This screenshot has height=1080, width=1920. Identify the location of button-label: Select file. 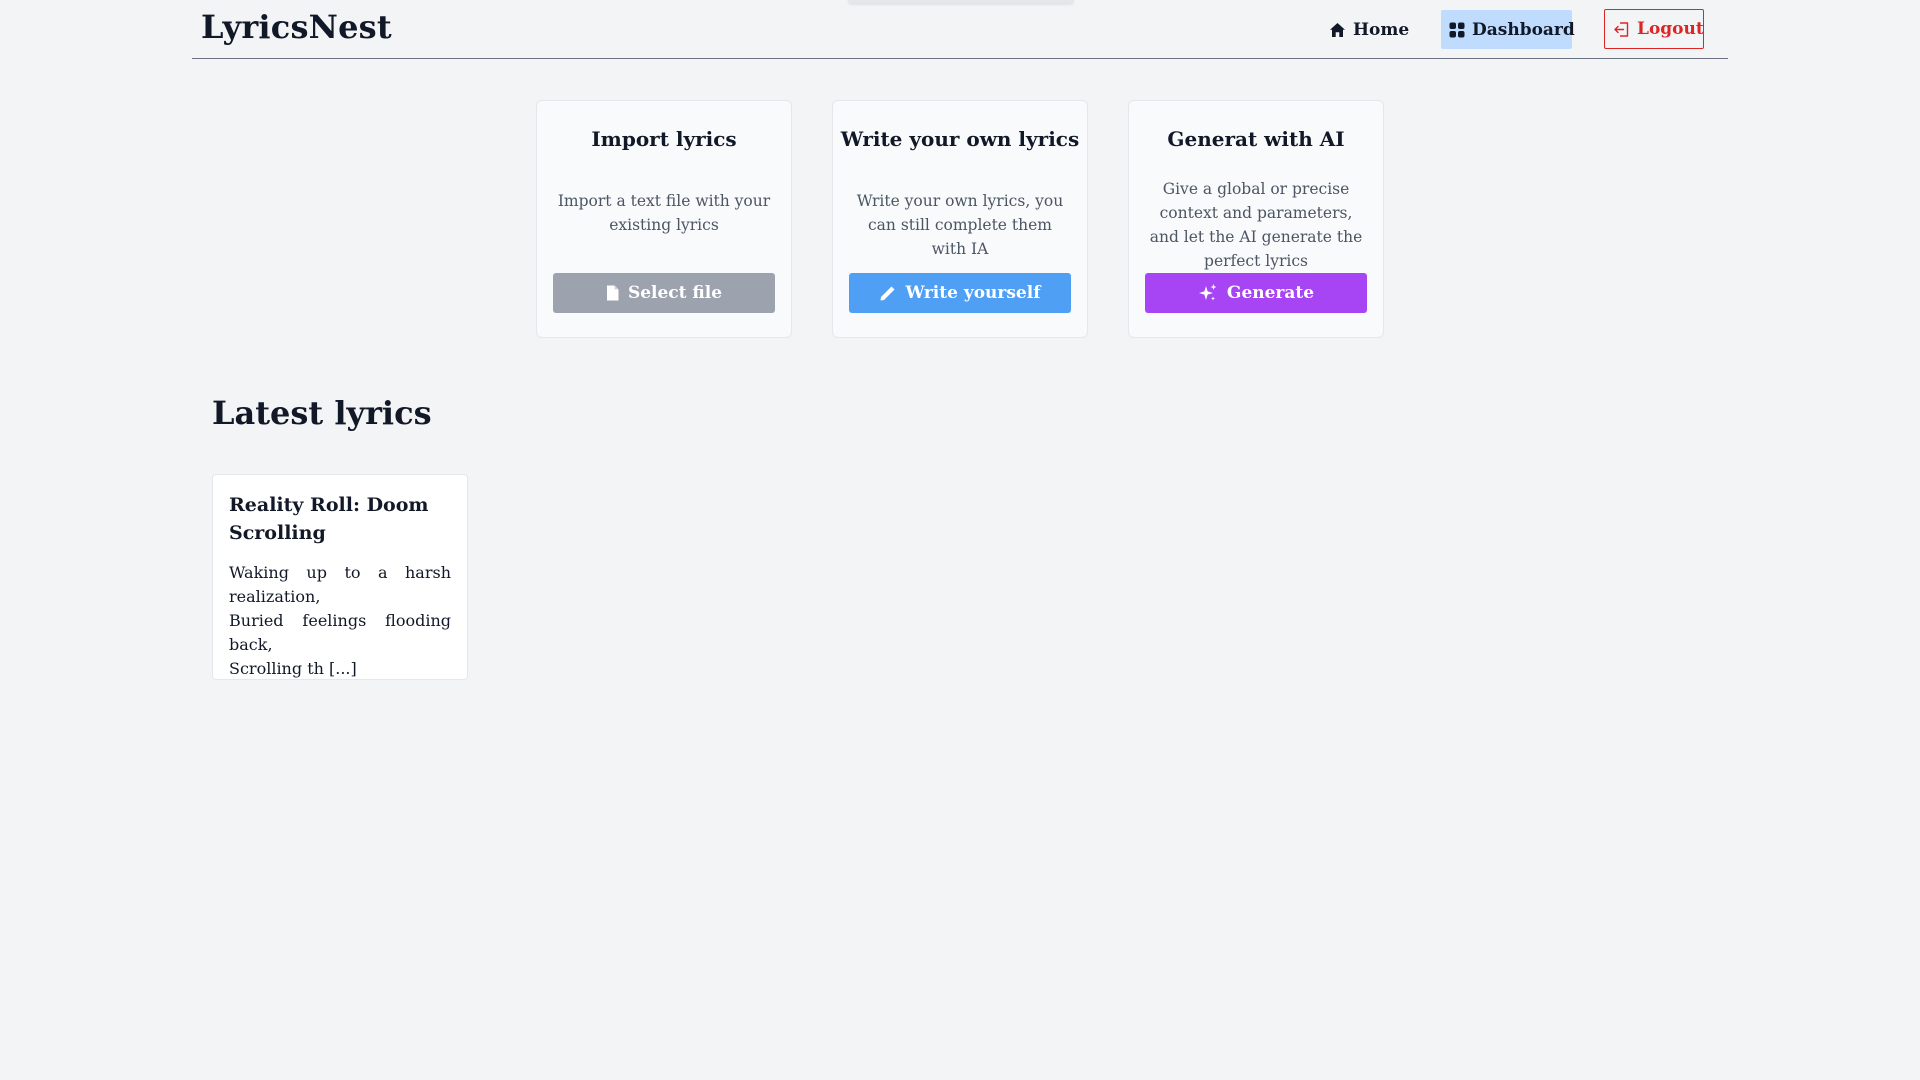
(675, 293).